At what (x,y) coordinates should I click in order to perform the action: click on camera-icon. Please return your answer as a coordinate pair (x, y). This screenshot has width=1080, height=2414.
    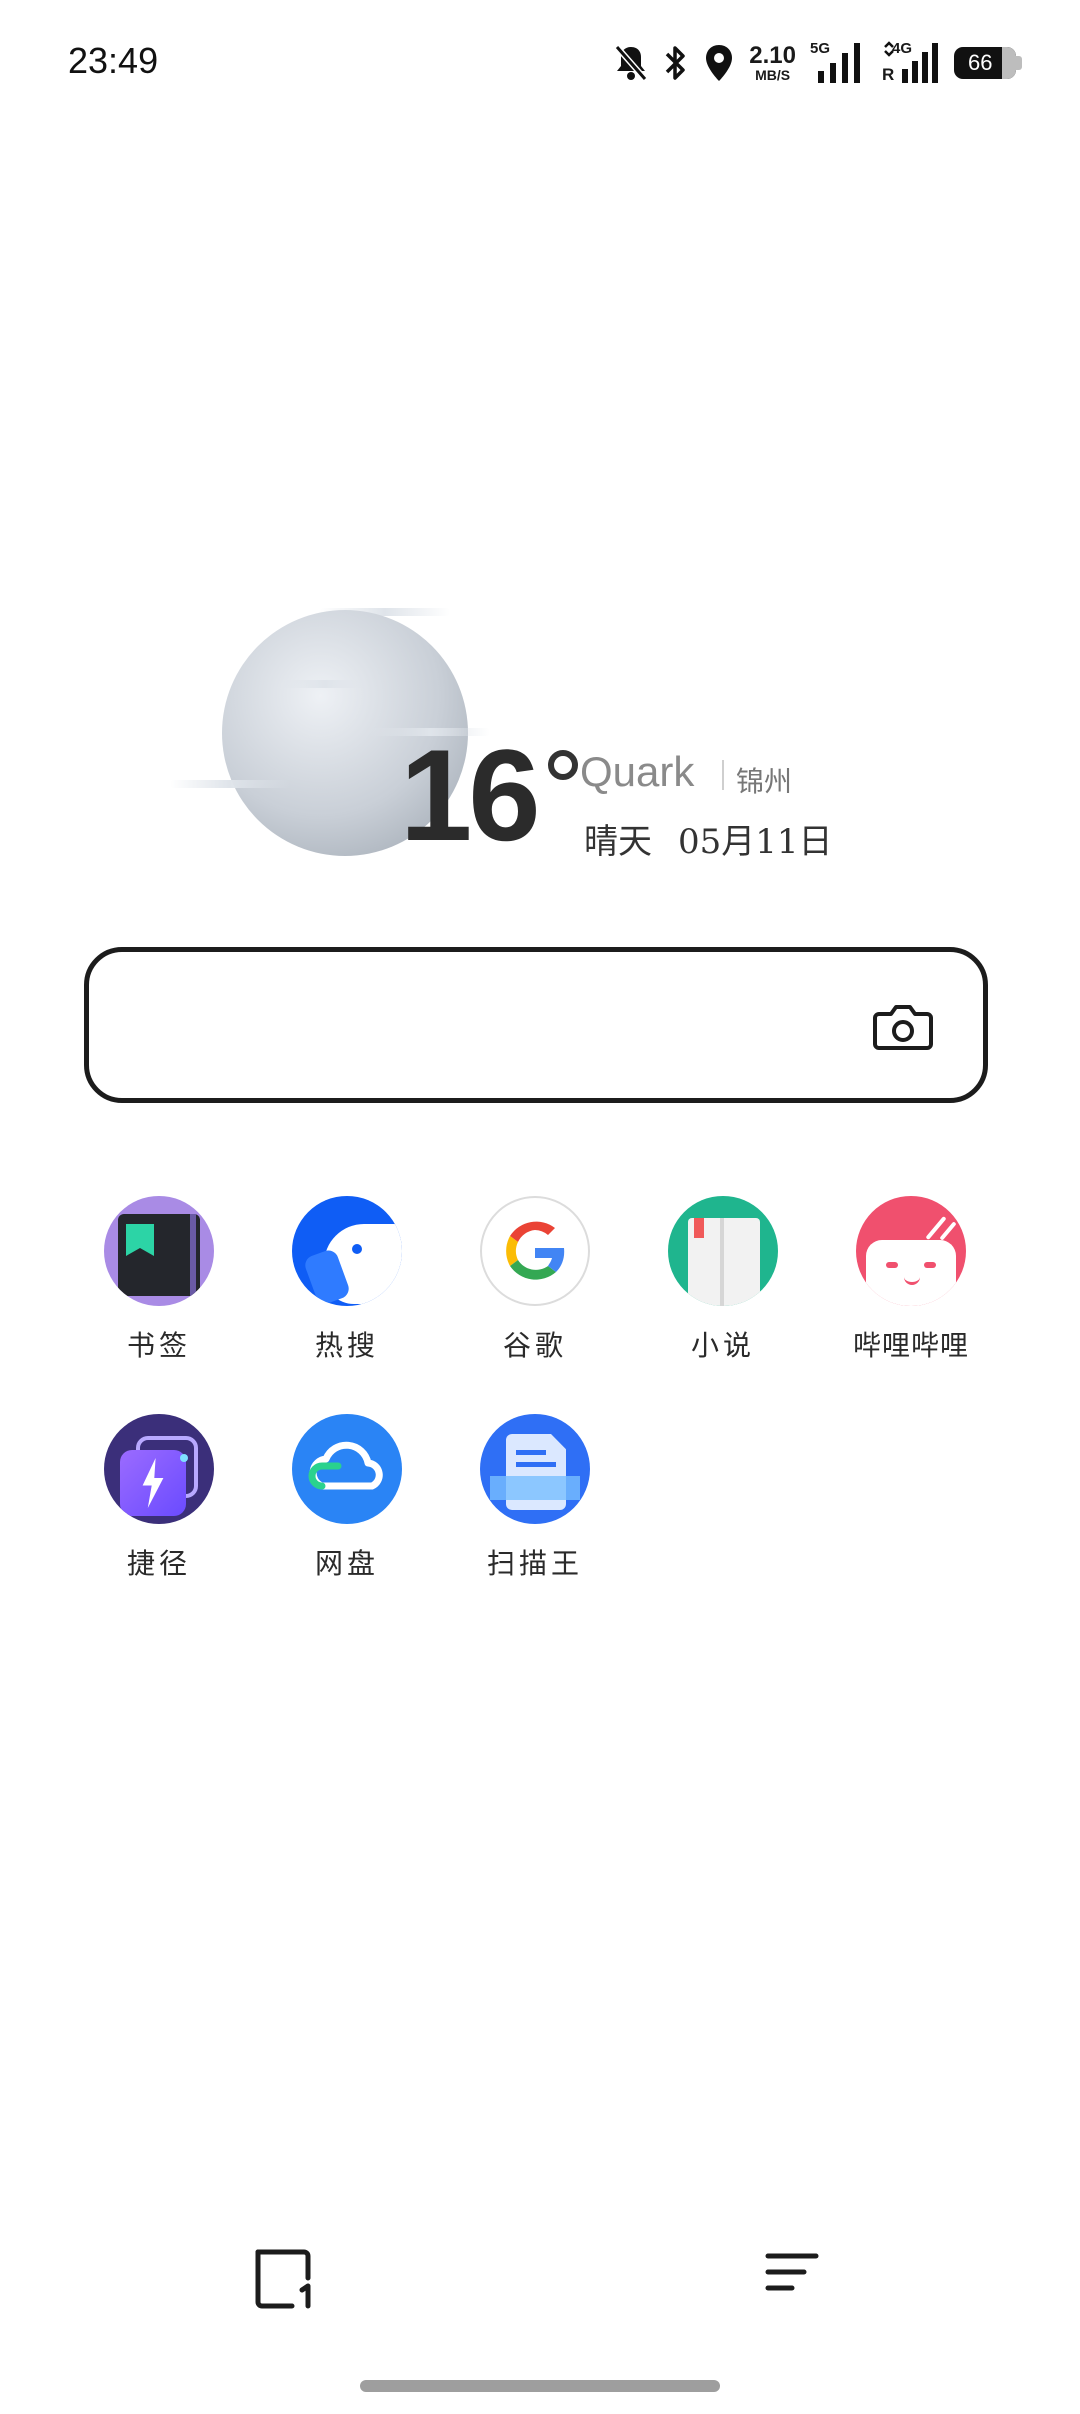
    Looking at the image, I should click on (903, 1027).